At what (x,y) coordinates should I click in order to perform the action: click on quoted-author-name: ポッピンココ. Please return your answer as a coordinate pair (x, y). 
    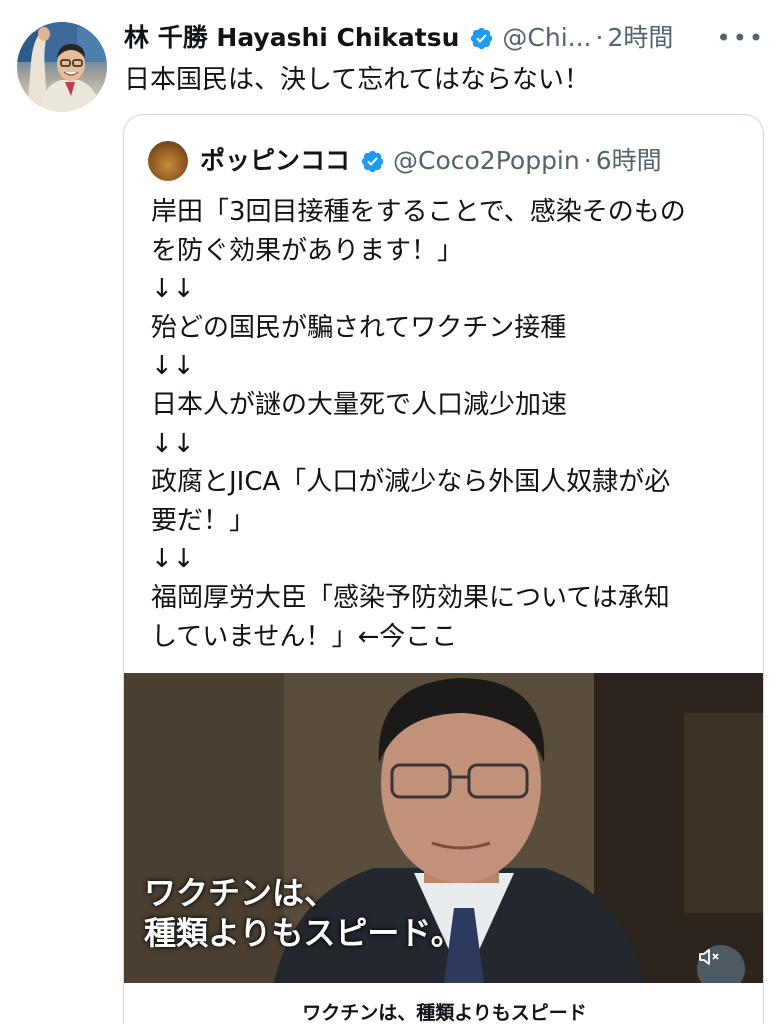
    Looking at the image, I should click on (275, 161).